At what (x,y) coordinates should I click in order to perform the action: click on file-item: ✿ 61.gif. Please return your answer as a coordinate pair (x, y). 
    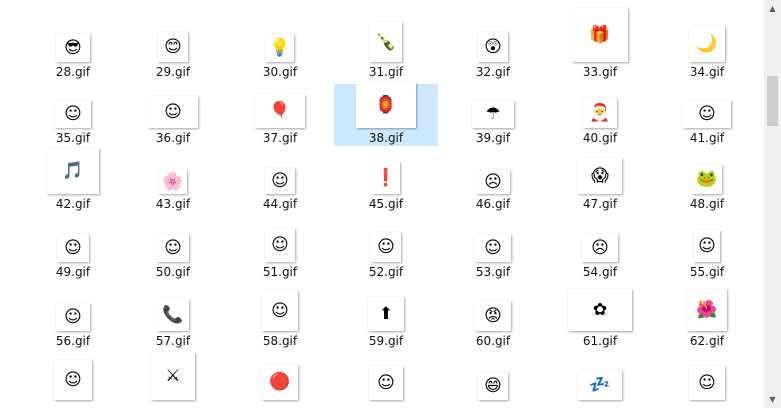
    Looking at the image, I should click on (600, 318).